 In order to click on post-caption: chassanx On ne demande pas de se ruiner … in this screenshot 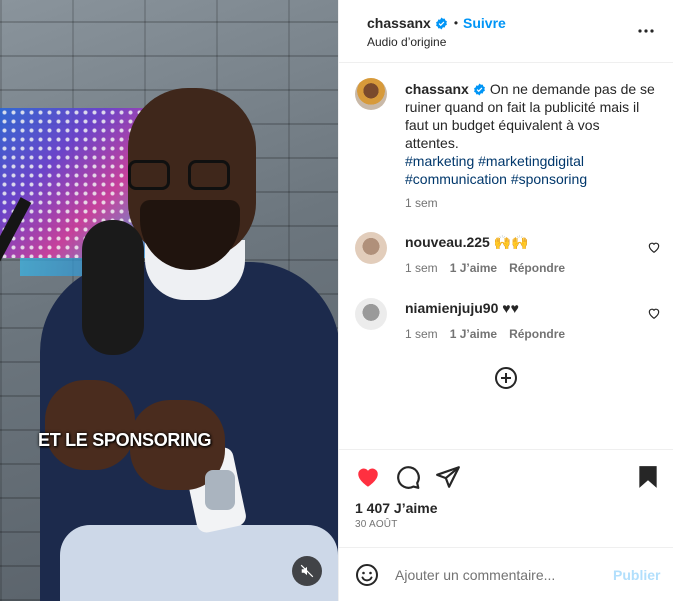, I will do `click(530, 134)`.